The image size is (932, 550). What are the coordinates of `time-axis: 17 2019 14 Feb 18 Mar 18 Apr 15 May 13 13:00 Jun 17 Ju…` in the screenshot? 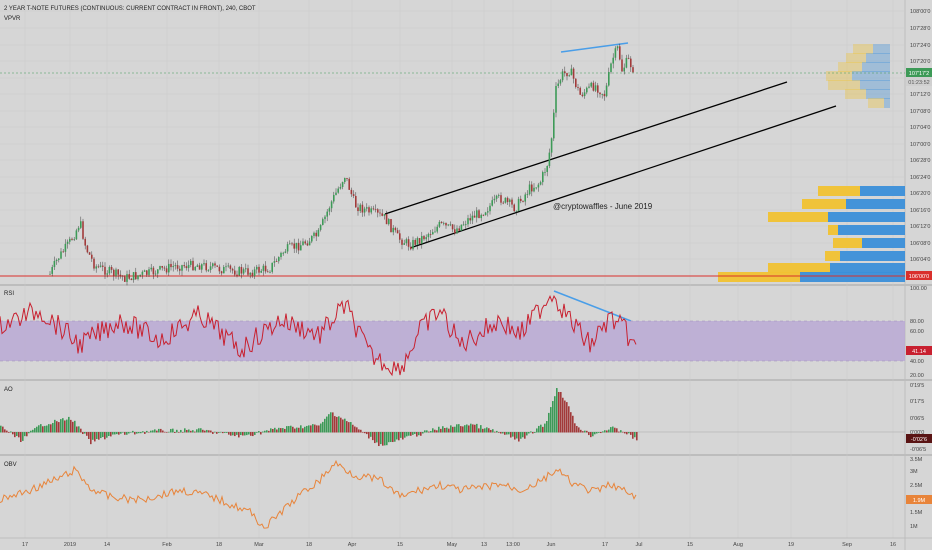 It's located at (459, 545).